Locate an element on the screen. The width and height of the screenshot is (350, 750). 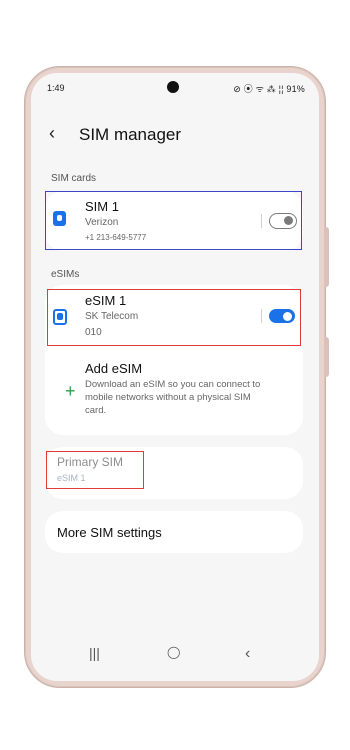
page-title: SIM manager is located at coordinates (130, 134).